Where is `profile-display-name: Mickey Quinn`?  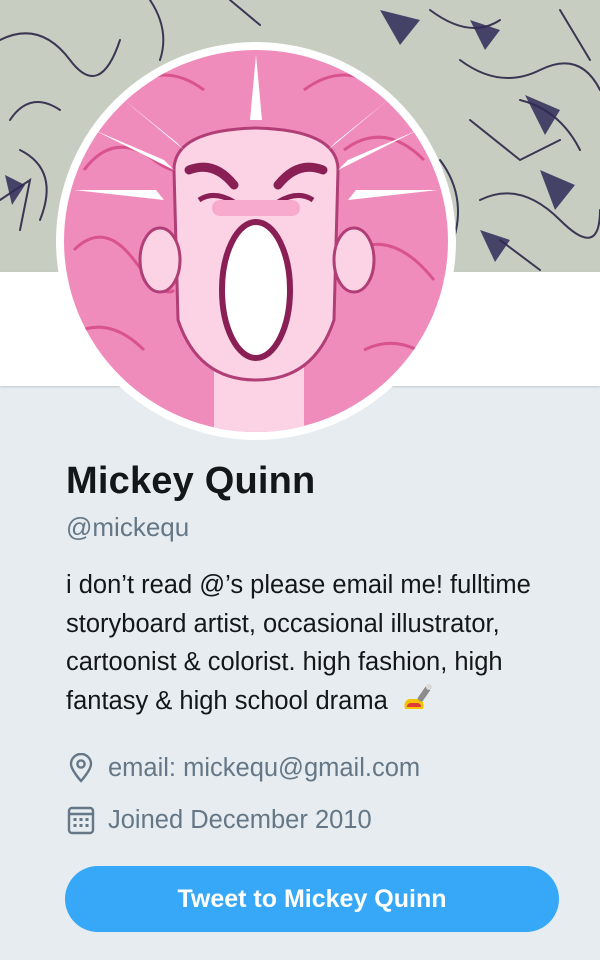
profile-display-name: Mickey Quinn is located at coordinates (191, 481).